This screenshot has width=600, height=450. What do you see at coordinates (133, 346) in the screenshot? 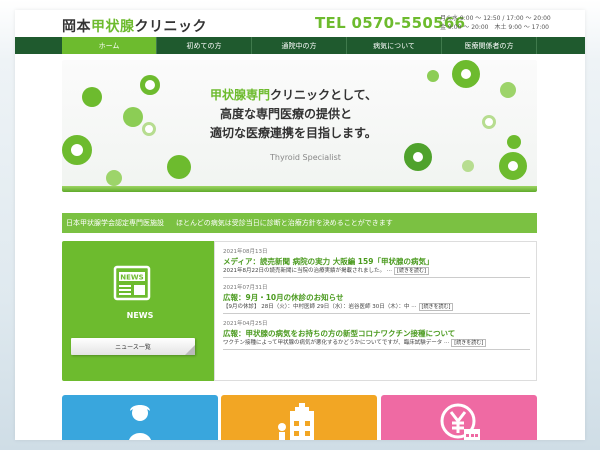
I see `news-list-button: ニュース一覧` at bounding box center [133, 346].